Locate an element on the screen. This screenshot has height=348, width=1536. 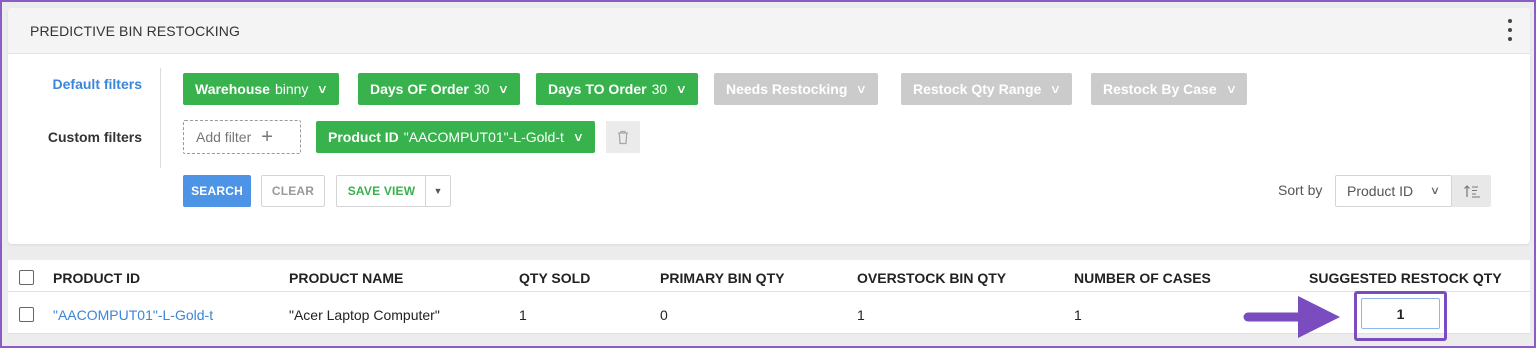
panel-title: PREDICTIVE BIN RESTOCKING is located at coordinates (135, 31).